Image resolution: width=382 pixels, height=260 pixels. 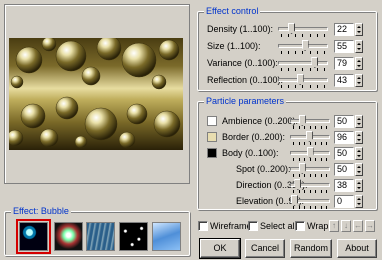 I want to click on effect-thumb-bubble, so click(x=33, y=236).